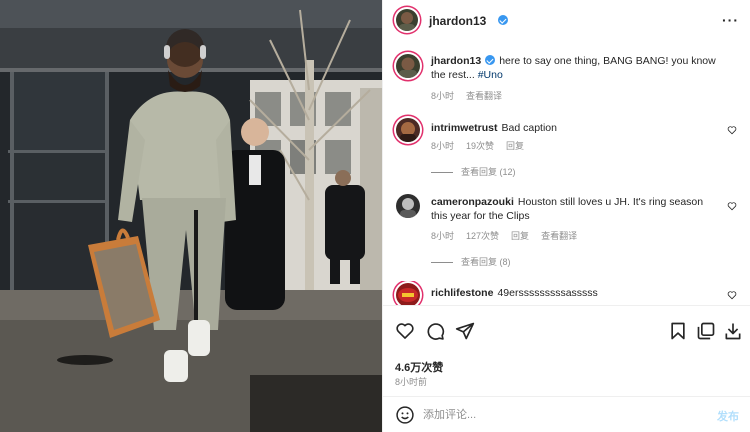 The image size is (750, 432). Describe the element at coordinates (456, 61) in the screenshot. I see `caption-username: jhardon13` at that location.